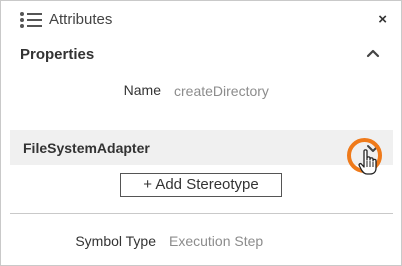 The image size is (402, 266). Describe the element at coordinates (221, 91) in the screenshot. I see `name-value: createDirectory` at that location.